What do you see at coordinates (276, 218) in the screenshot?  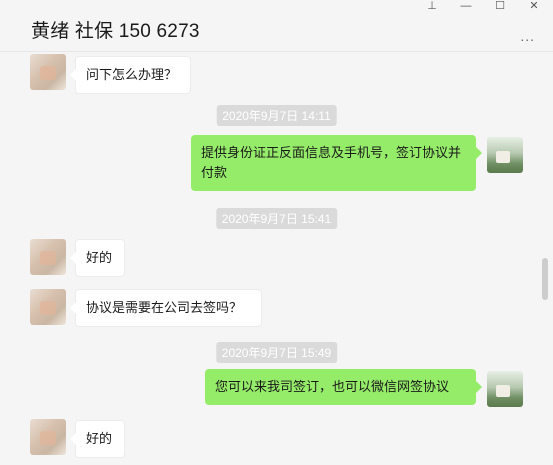 I see `timestamp: 2020年9月7日 15:41` at bounding box center [276, 218].